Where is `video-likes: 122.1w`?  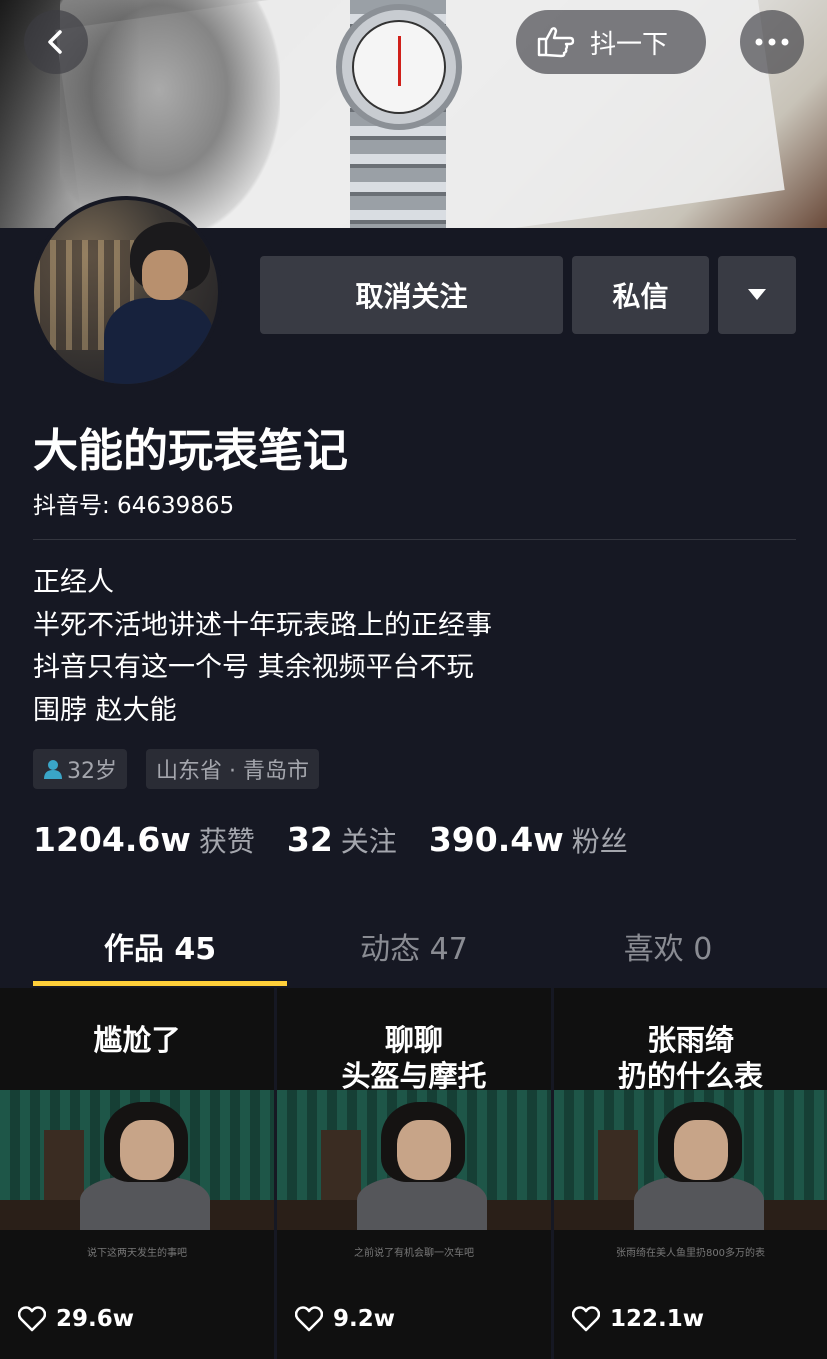 video-likes: 122.1w is located at coordinates (638, 1319).